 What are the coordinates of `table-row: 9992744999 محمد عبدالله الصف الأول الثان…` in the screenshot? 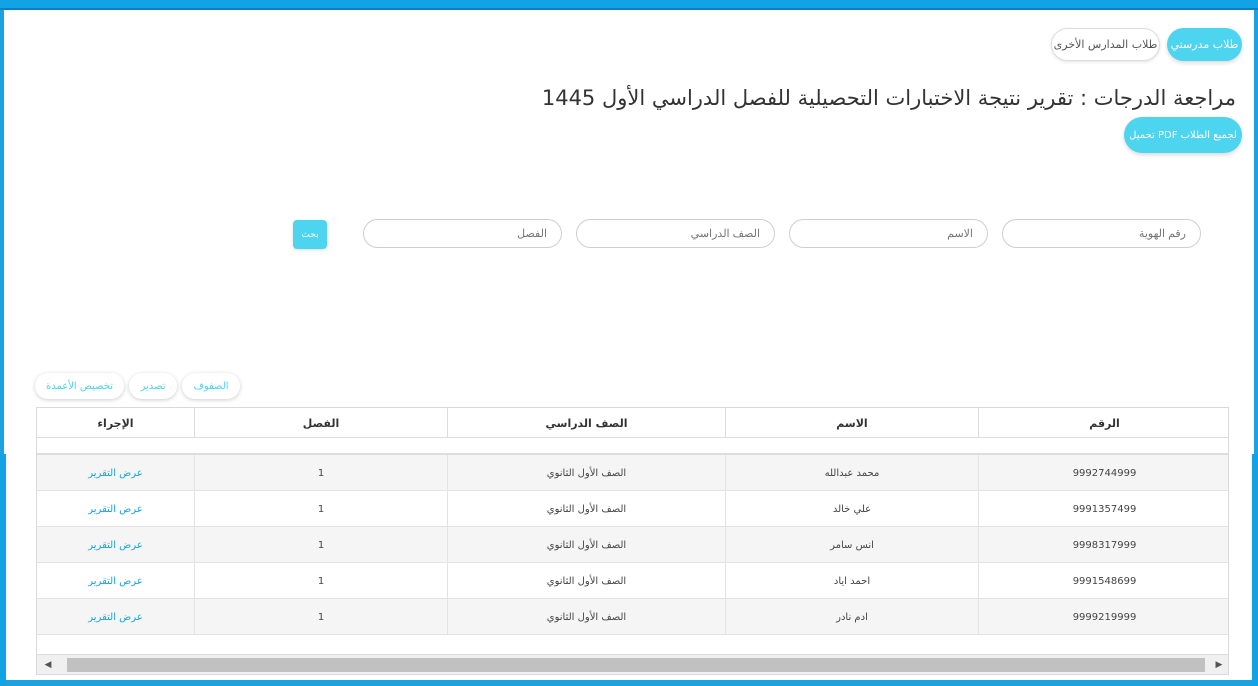 It's located at (632, 473).